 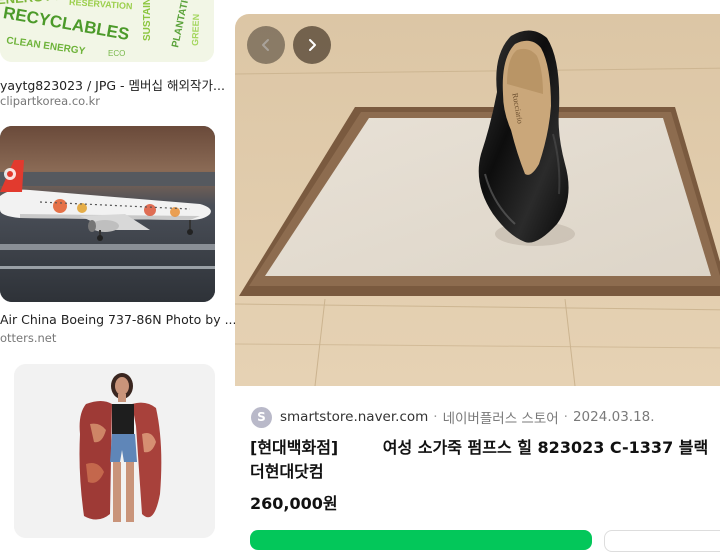 What do you see at coordinates (500, 419) in the screenshot?
I see `store-name: 네이버플러스 스토어` at bounding box center [500, 419].